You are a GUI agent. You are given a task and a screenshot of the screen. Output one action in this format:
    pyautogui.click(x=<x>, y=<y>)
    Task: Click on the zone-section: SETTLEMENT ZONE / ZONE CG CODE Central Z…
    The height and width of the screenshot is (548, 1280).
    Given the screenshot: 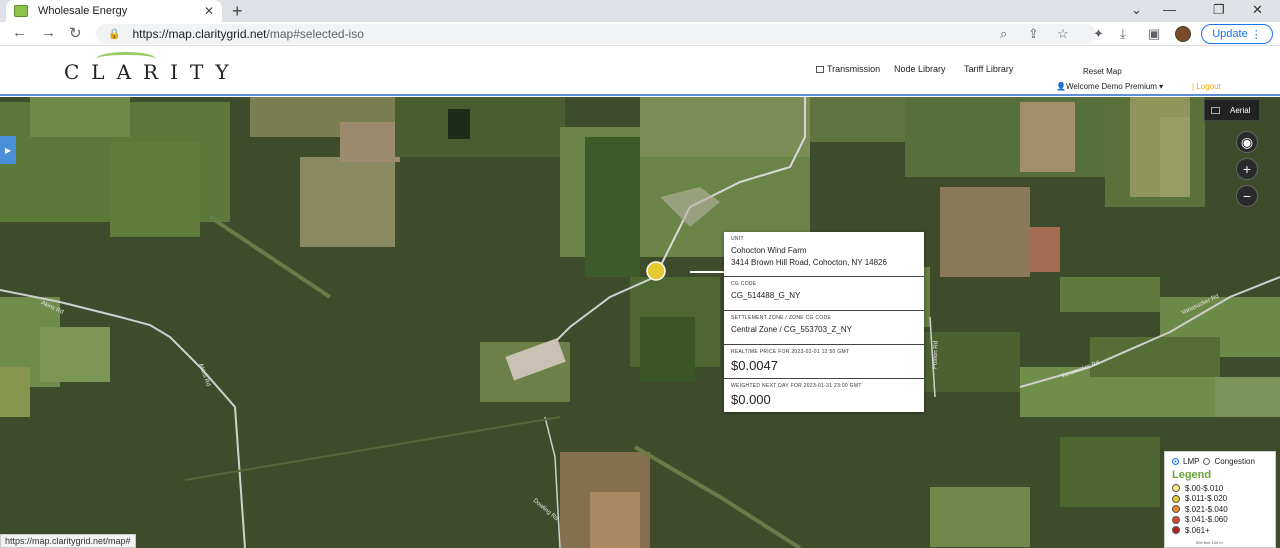 What is the action you would take?
    pyautogui.click(x=824, y=328)
    